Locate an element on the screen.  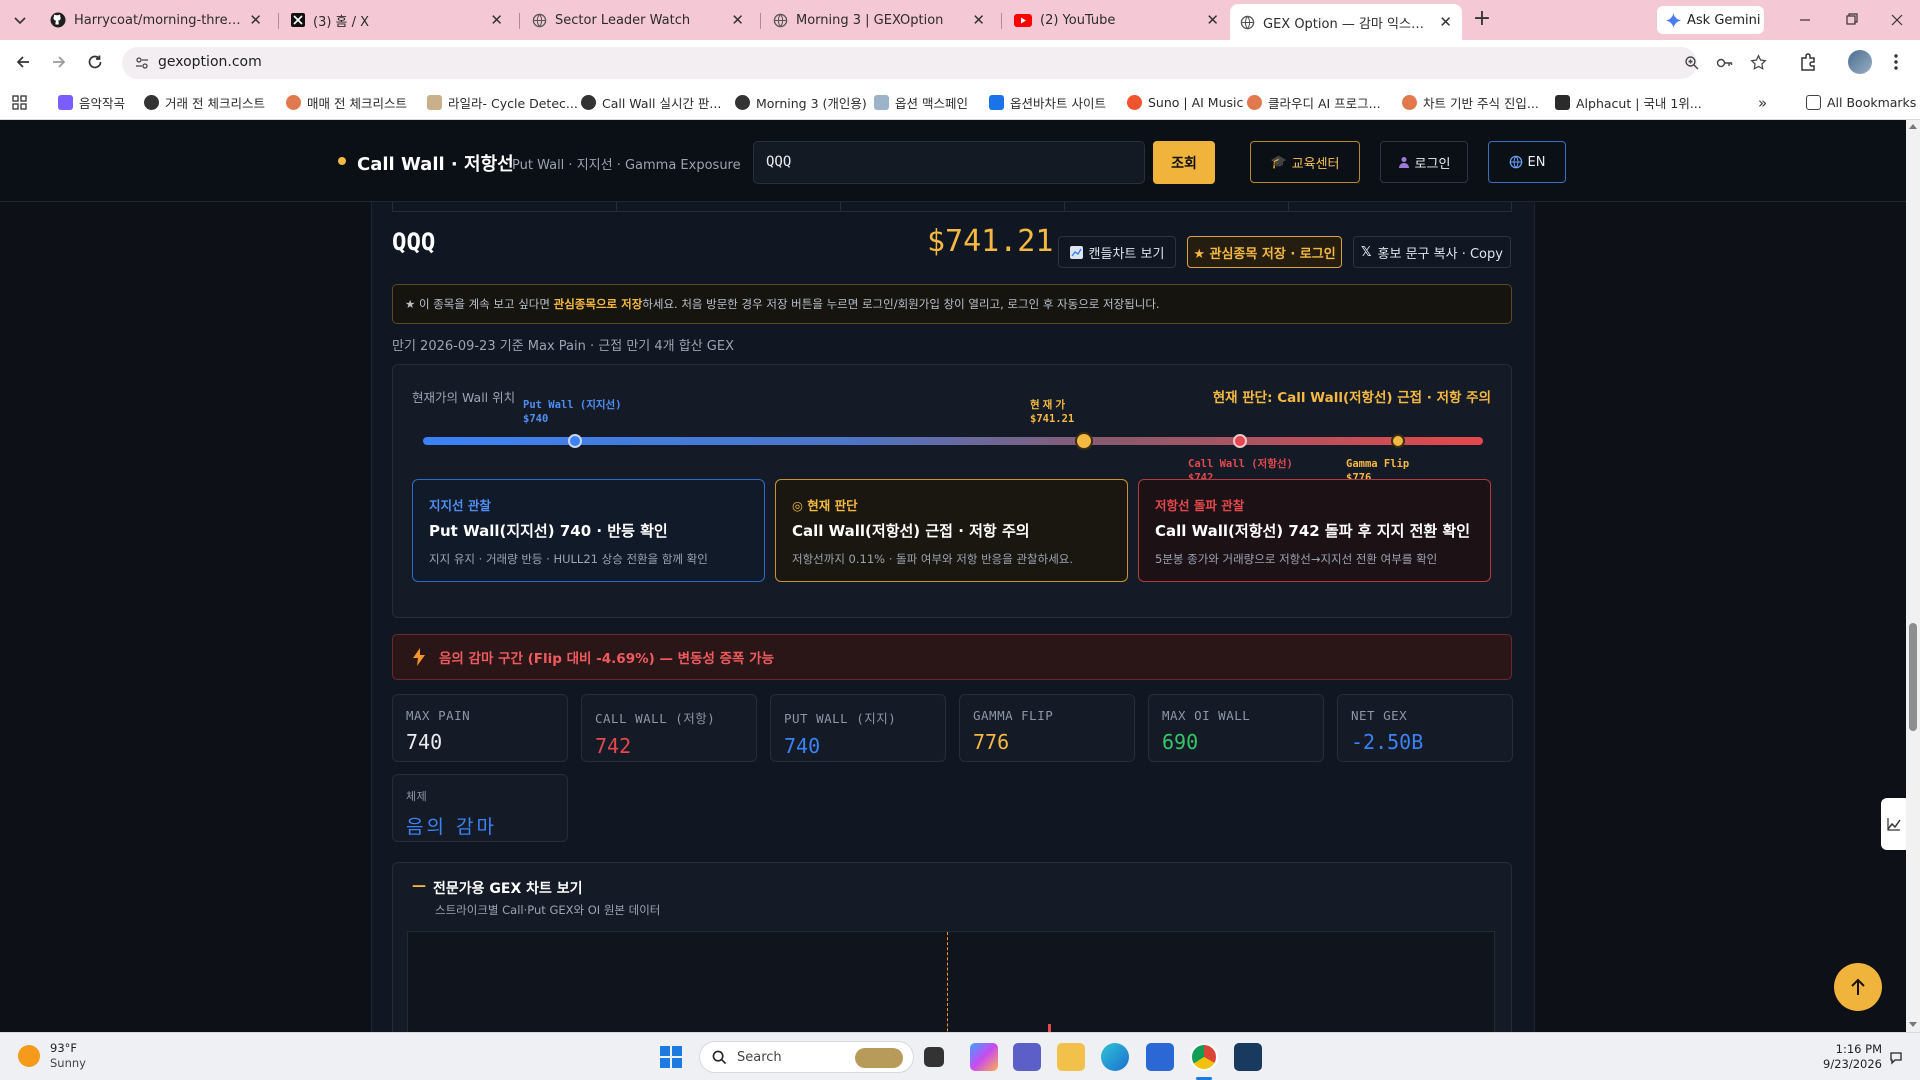
scroll-to-top-button is located at coordinates (1858, 987).